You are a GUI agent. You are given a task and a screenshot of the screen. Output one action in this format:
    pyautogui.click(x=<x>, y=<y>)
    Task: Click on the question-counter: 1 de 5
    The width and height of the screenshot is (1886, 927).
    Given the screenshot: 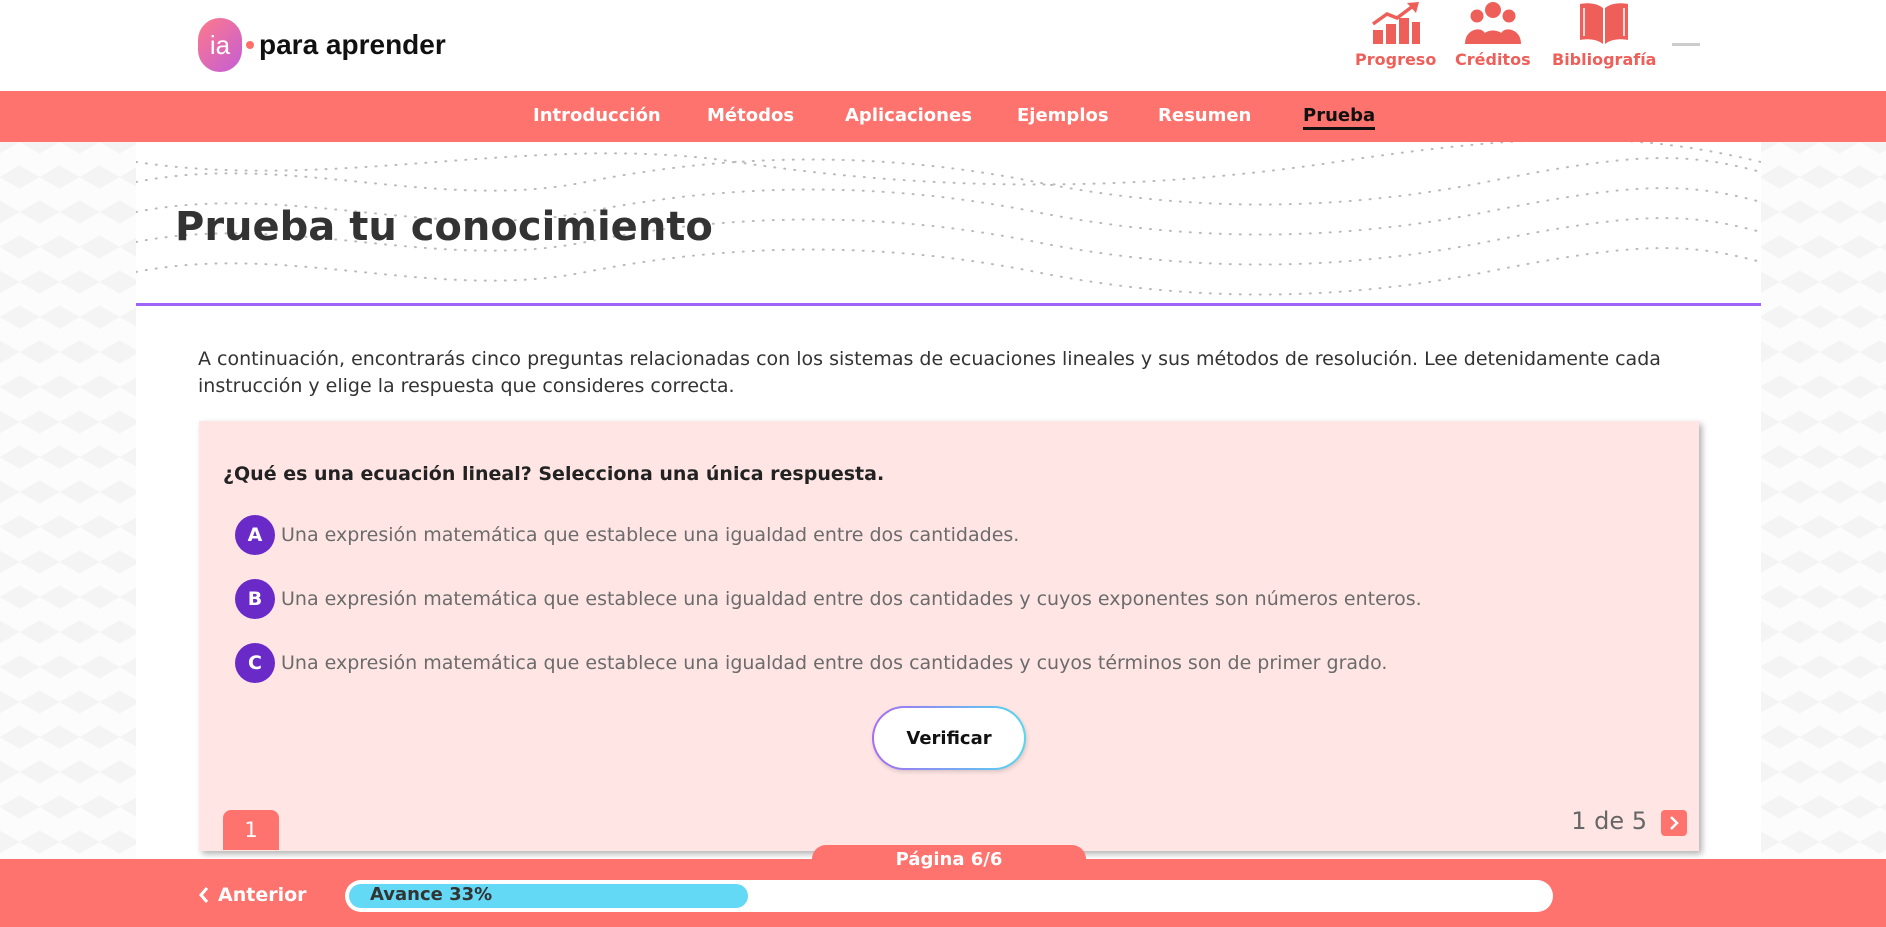 What is the action you would take?
    pyautogui.click(x=1609, y=821)
    